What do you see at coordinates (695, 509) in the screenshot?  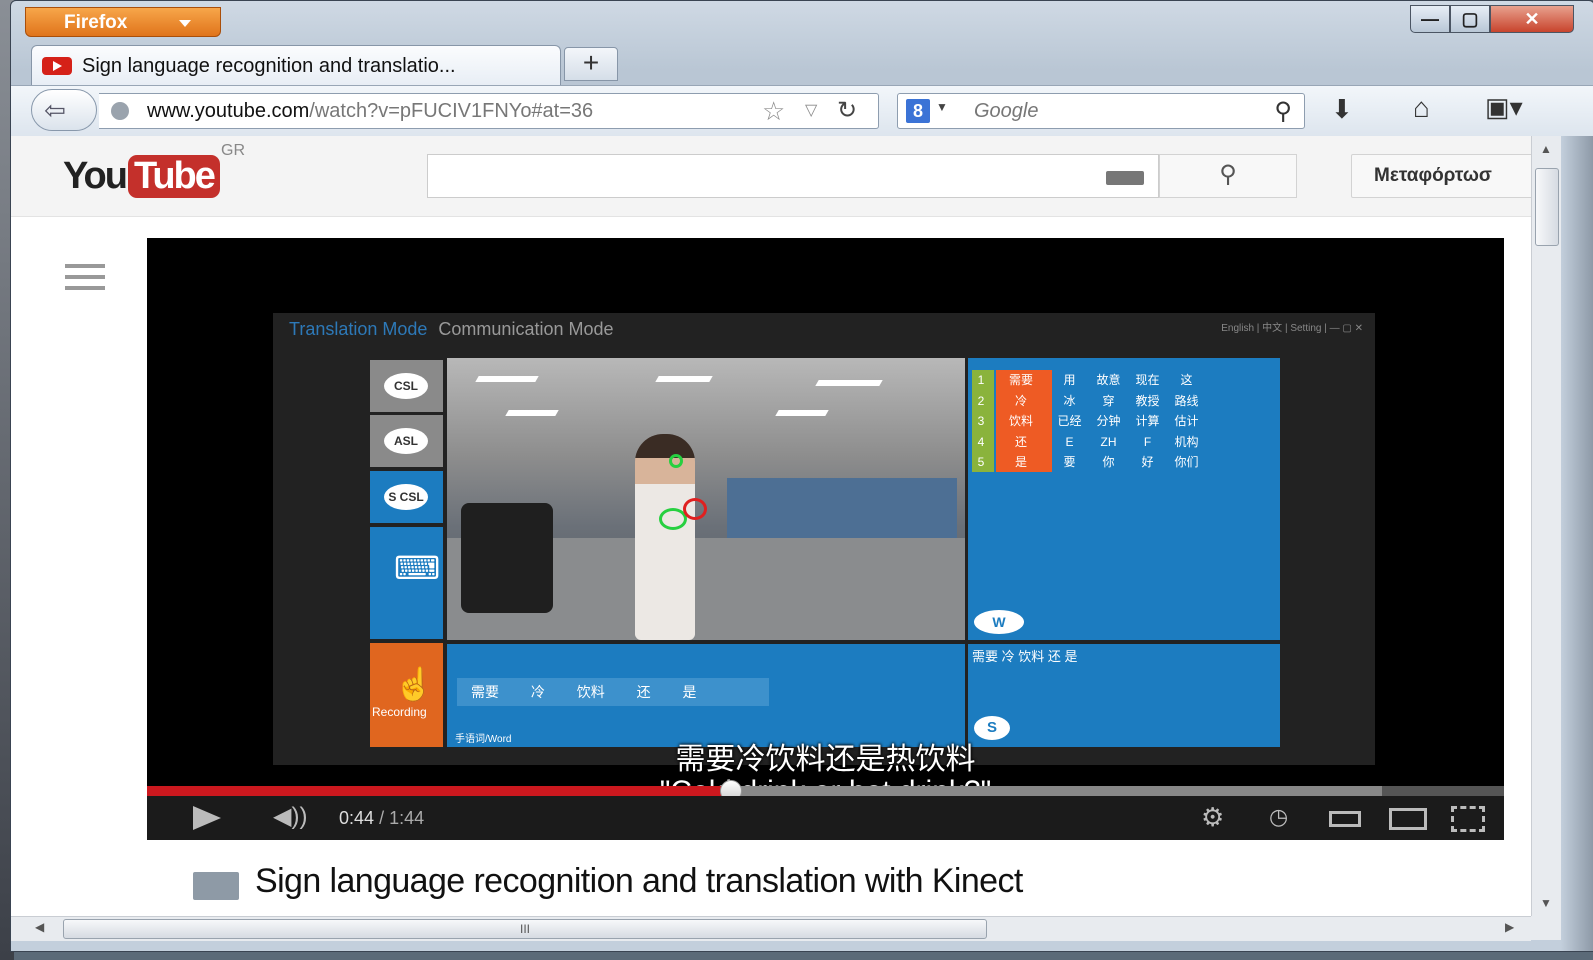 I see `right-hand-tracker` at bounding box center [695, 509].